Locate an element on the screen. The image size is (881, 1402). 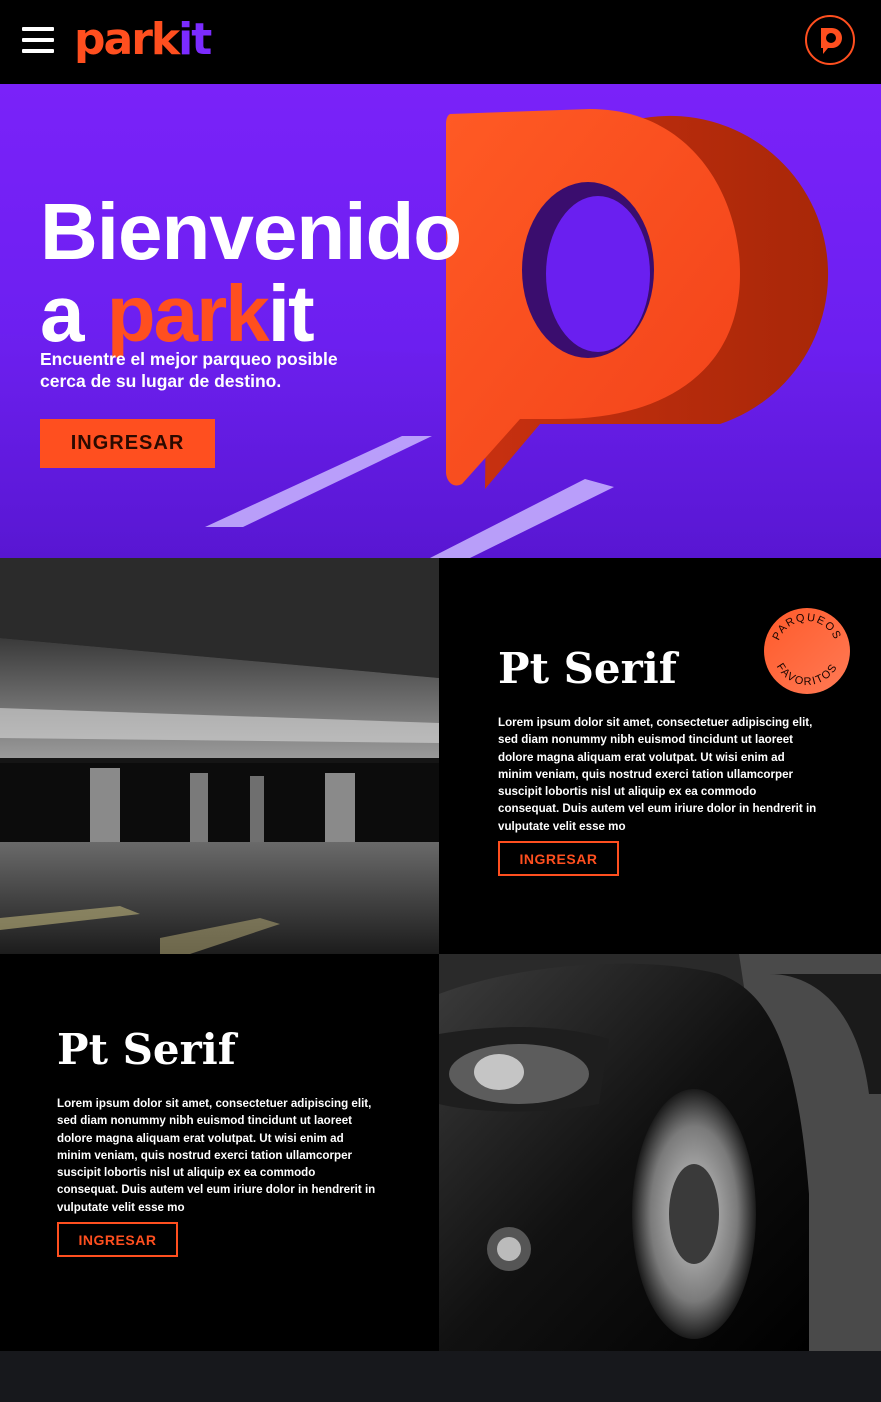
logo-it: it is located at coordinates (195, 39).